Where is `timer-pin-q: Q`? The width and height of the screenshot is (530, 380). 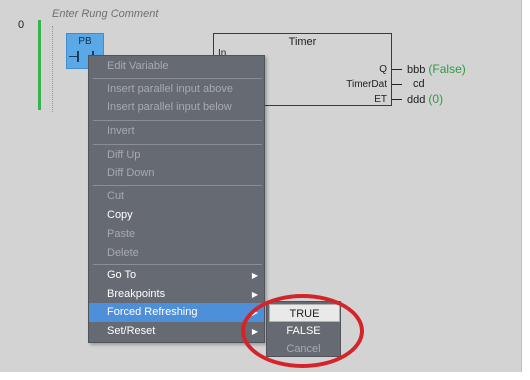 timer-pin-q: Q is located at coordinates (383, 69).